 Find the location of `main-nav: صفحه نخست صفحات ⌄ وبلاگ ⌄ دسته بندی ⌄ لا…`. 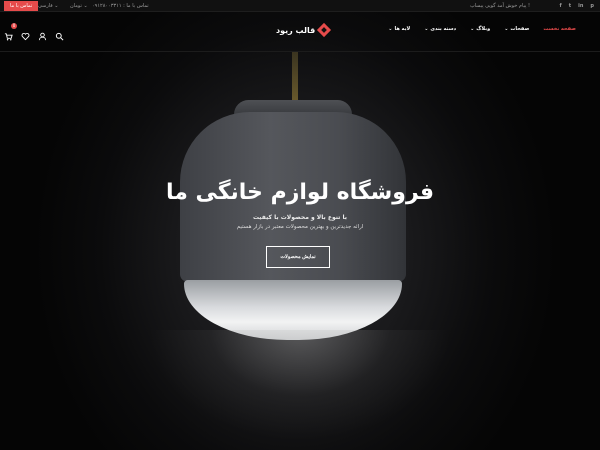

main-nav: صفحه نخست صفحات ⌄ وبلاگ ⌄ دسته بندی ⌄ لا… is located at coordinates (482, 29).